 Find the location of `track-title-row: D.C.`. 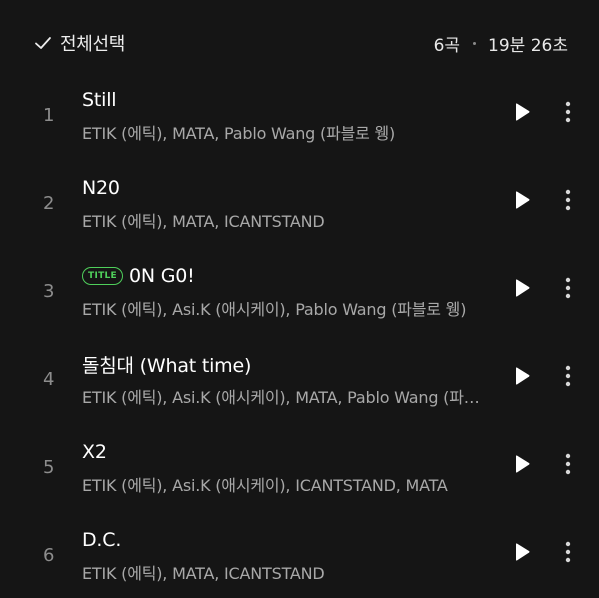

track-title-row: D.C. is located at coordinates (101, 540).